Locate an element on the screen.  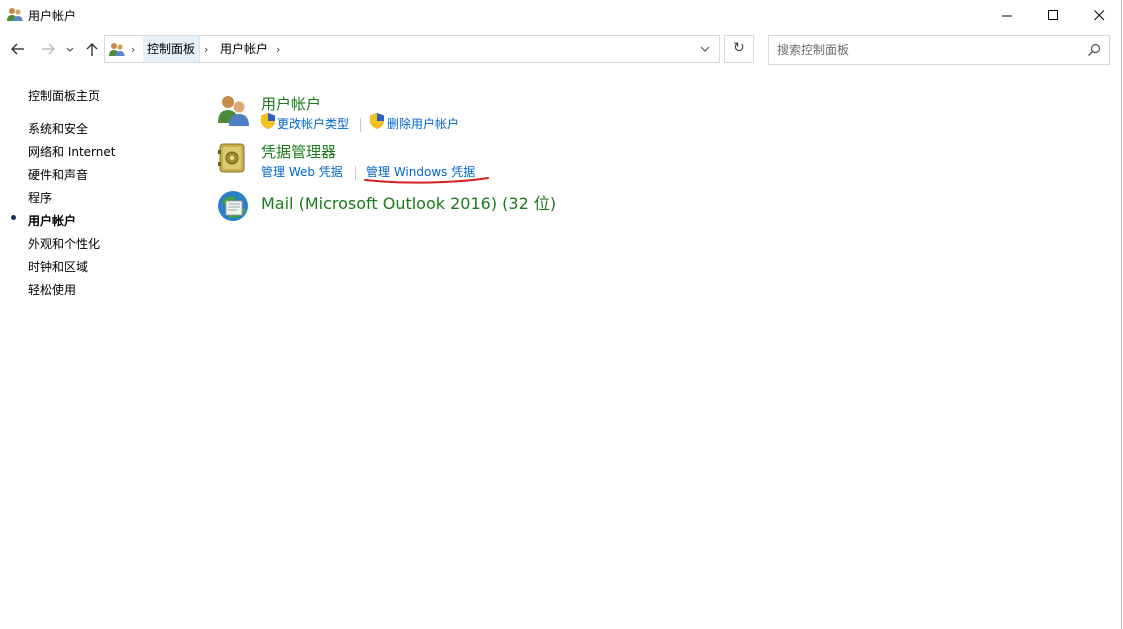
back-arrow-icon is located at coordinates (18, 49).